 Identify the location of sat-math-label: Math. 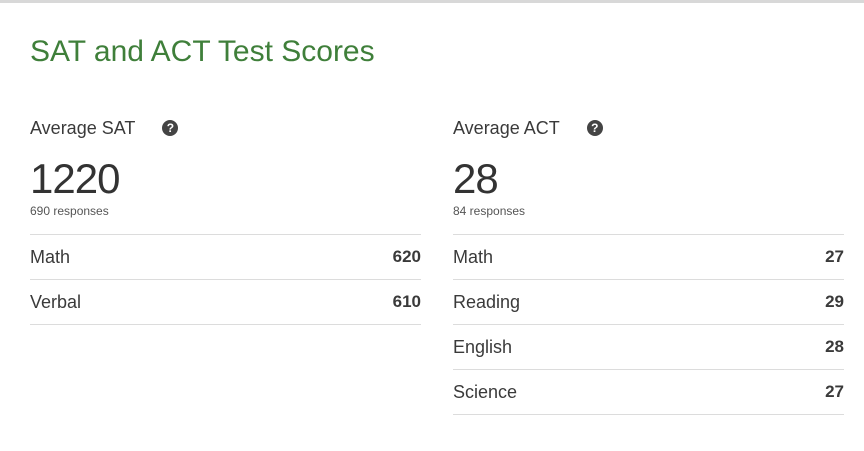
(50, 256).